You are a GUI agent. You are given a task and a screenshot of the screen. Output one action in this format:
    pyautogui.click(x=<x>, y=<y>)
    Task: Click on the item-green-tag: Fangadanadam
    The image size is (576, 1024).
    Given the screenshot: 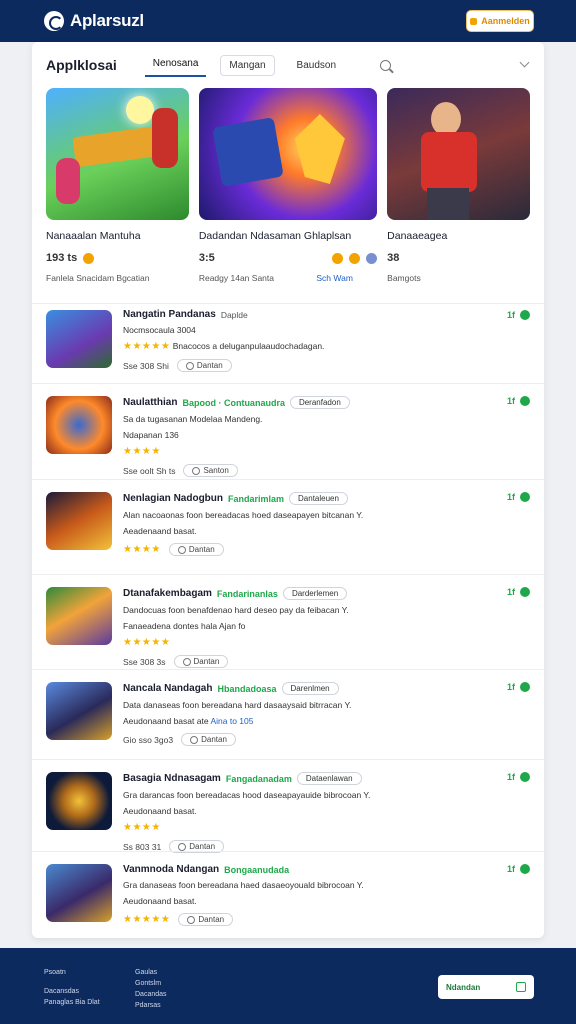 What is the action you would take?
    pyautogui.click(x=258, y=778)
    